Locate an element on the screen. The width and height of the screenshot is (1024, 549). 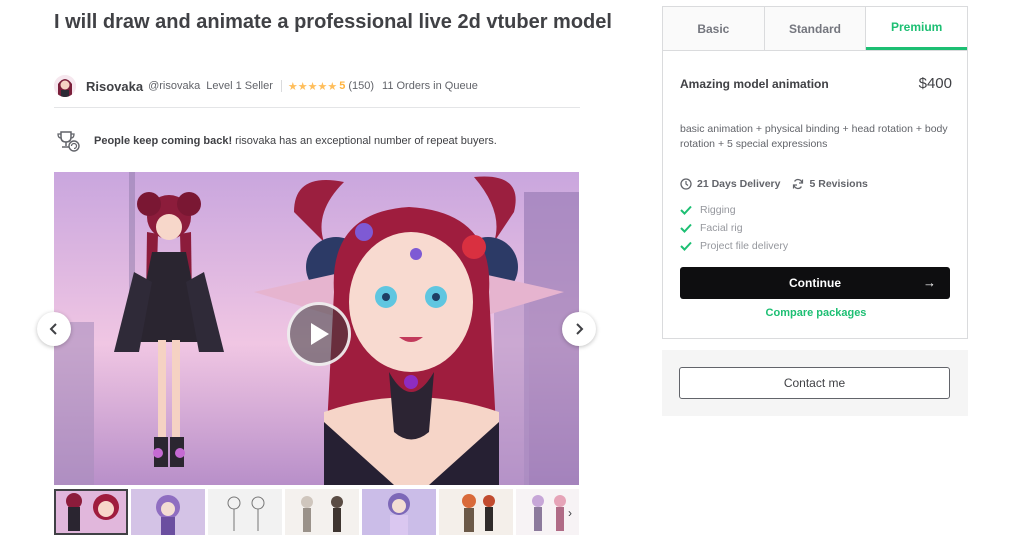
compare-packages-link: Compare packages is located at coordinates (816, 313).